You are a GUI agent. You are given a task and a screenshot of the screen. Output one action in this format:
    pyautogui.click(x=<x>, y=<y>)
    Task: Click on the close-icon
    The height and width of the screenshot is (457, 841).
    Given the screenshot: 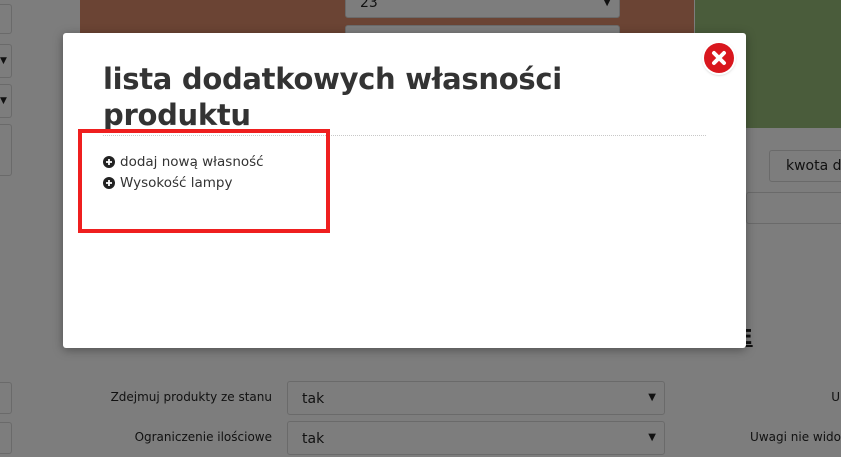 What is the action you would take?
    pyautogui.click(x=719, y=58)
    